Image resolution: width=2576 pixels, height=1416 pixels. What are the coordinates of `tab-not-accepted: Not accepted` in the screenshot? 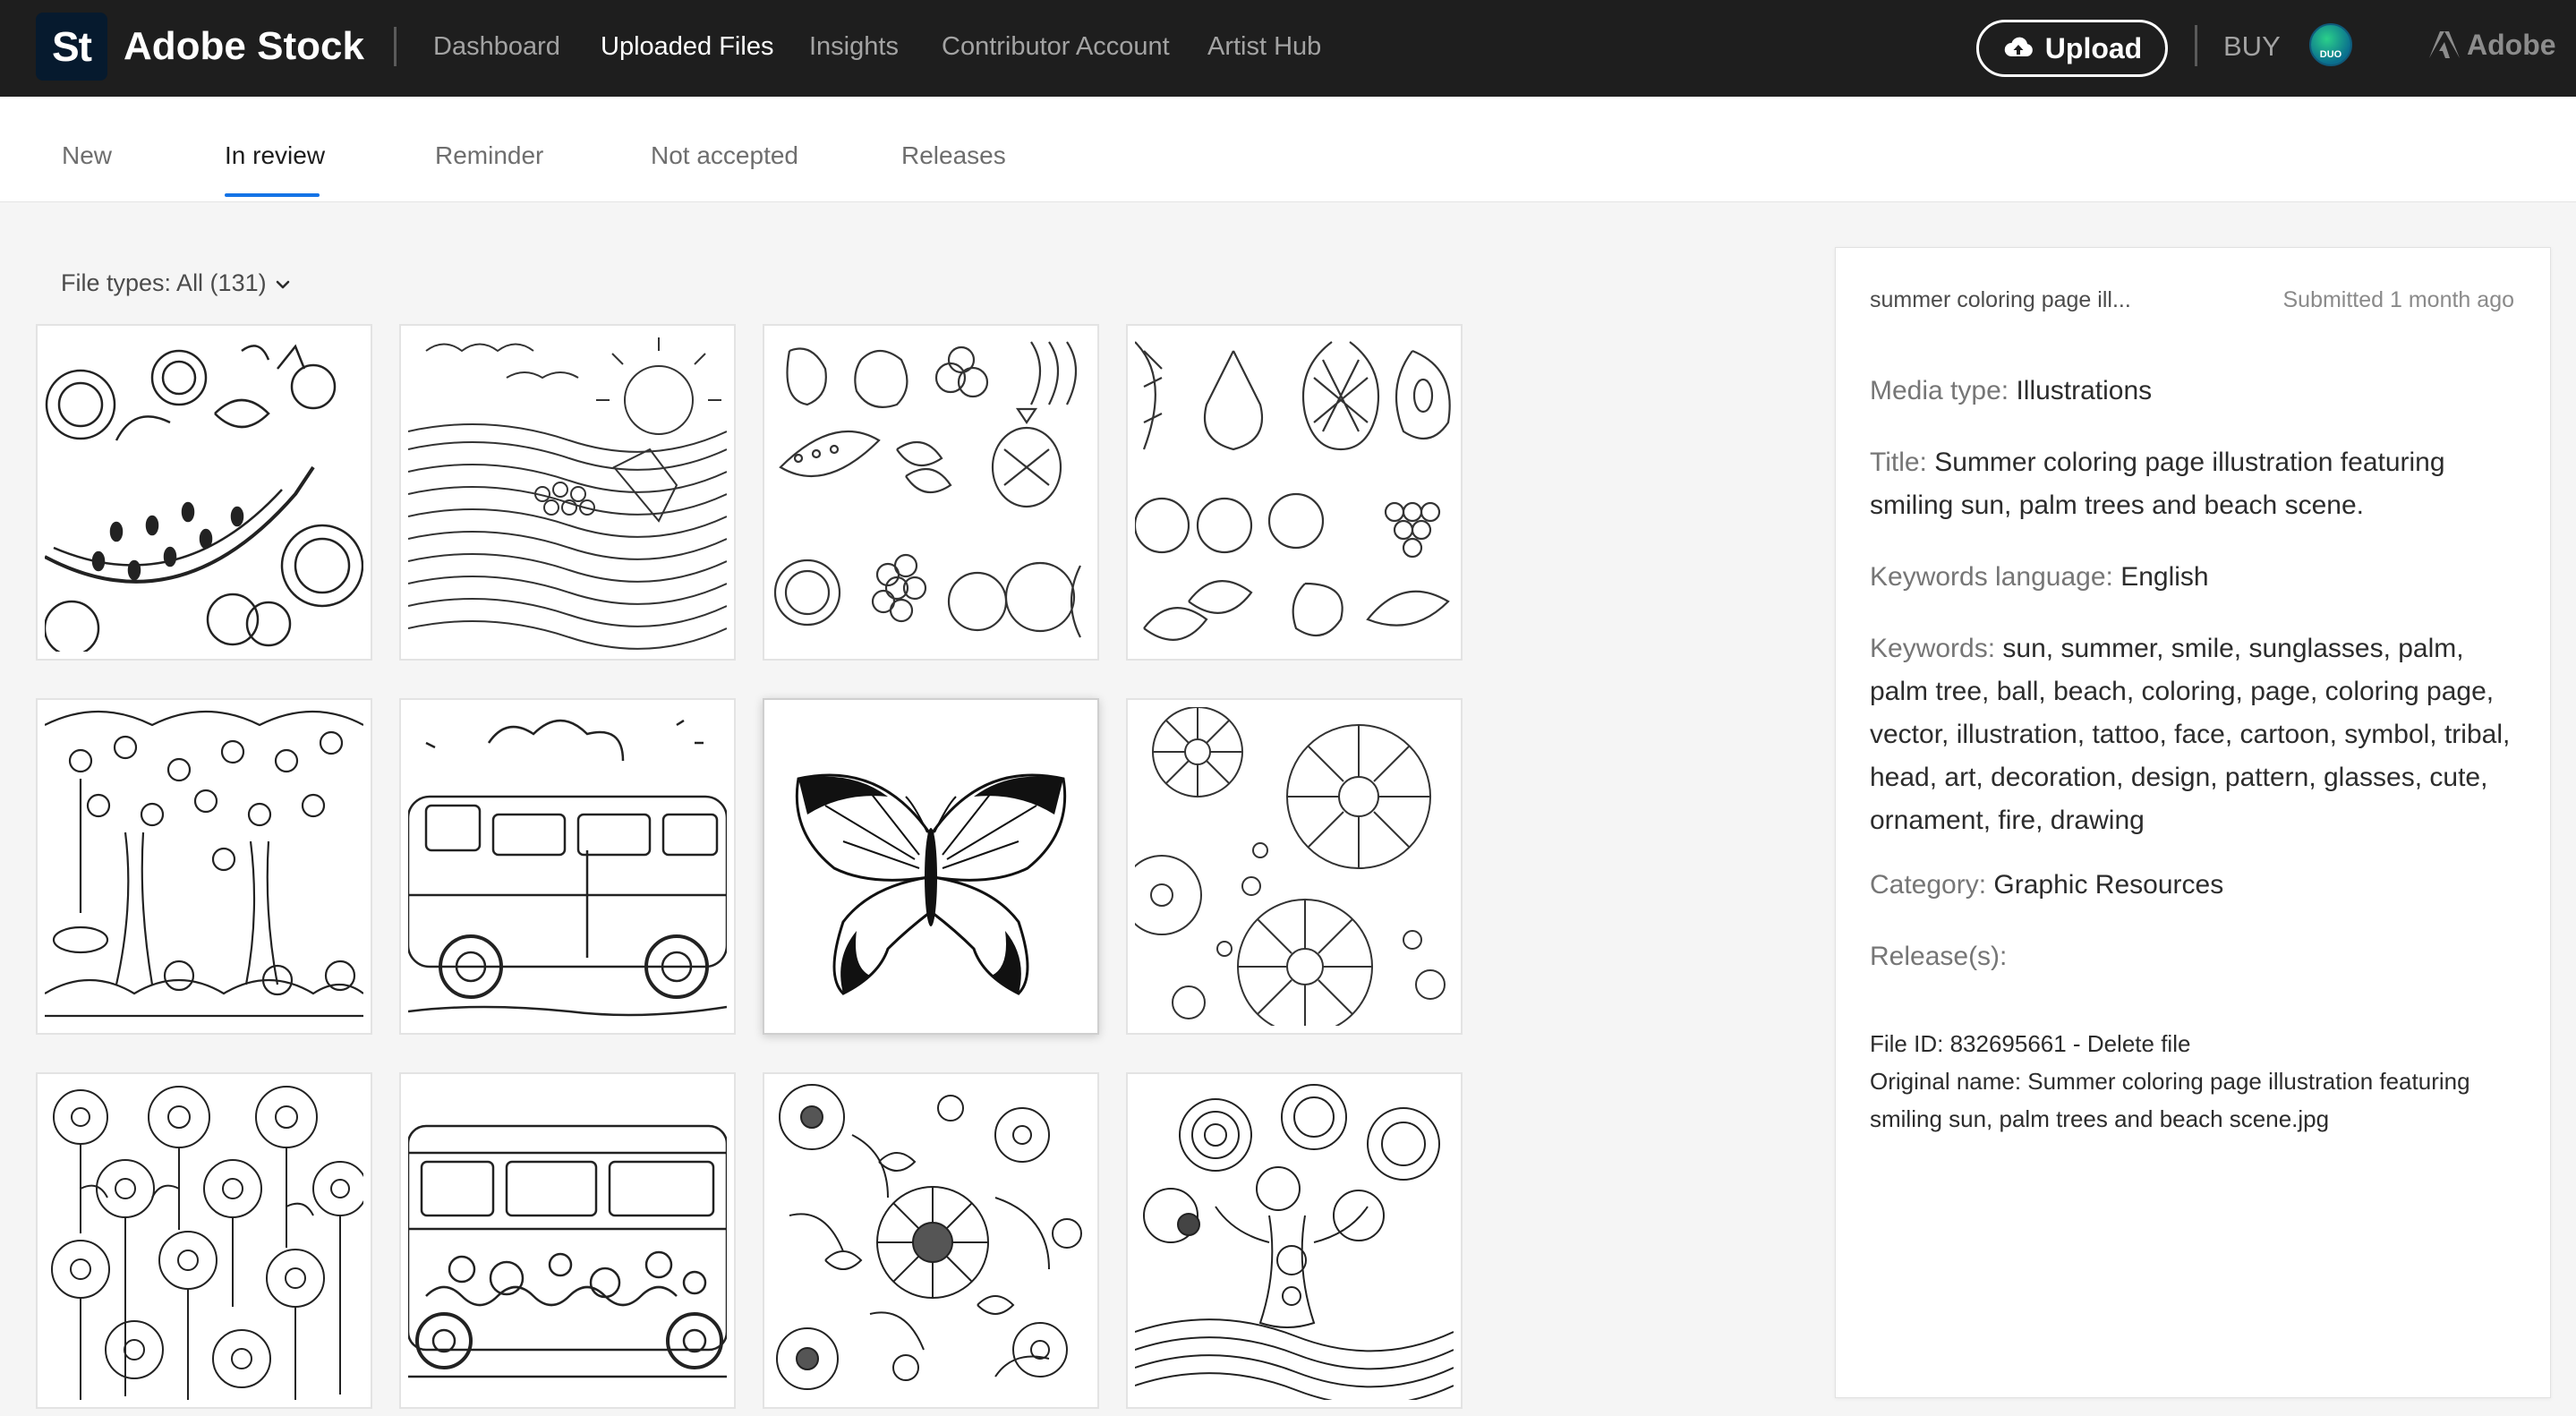 It's located at (724, 156).